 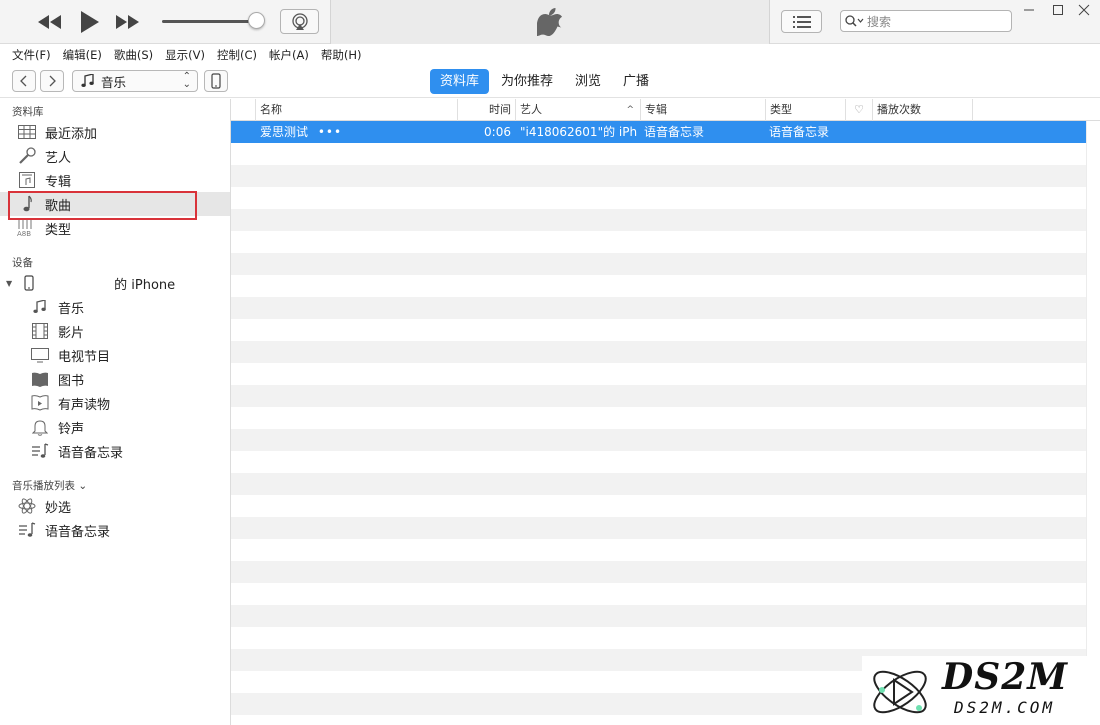 I want to click on search-input: 搜索, so click(x=926, y=21).